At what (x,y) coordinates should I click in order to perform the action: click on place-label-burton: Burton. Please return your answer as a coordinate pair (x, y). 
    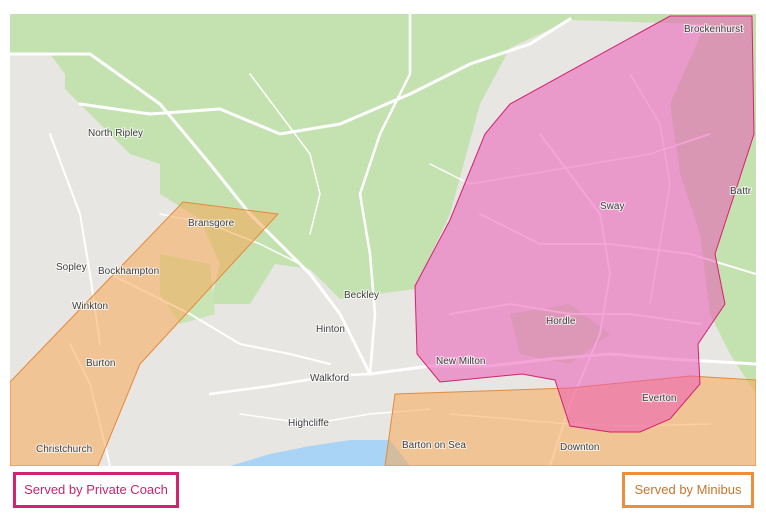
    Looking at the image, I should click on (100, 363).